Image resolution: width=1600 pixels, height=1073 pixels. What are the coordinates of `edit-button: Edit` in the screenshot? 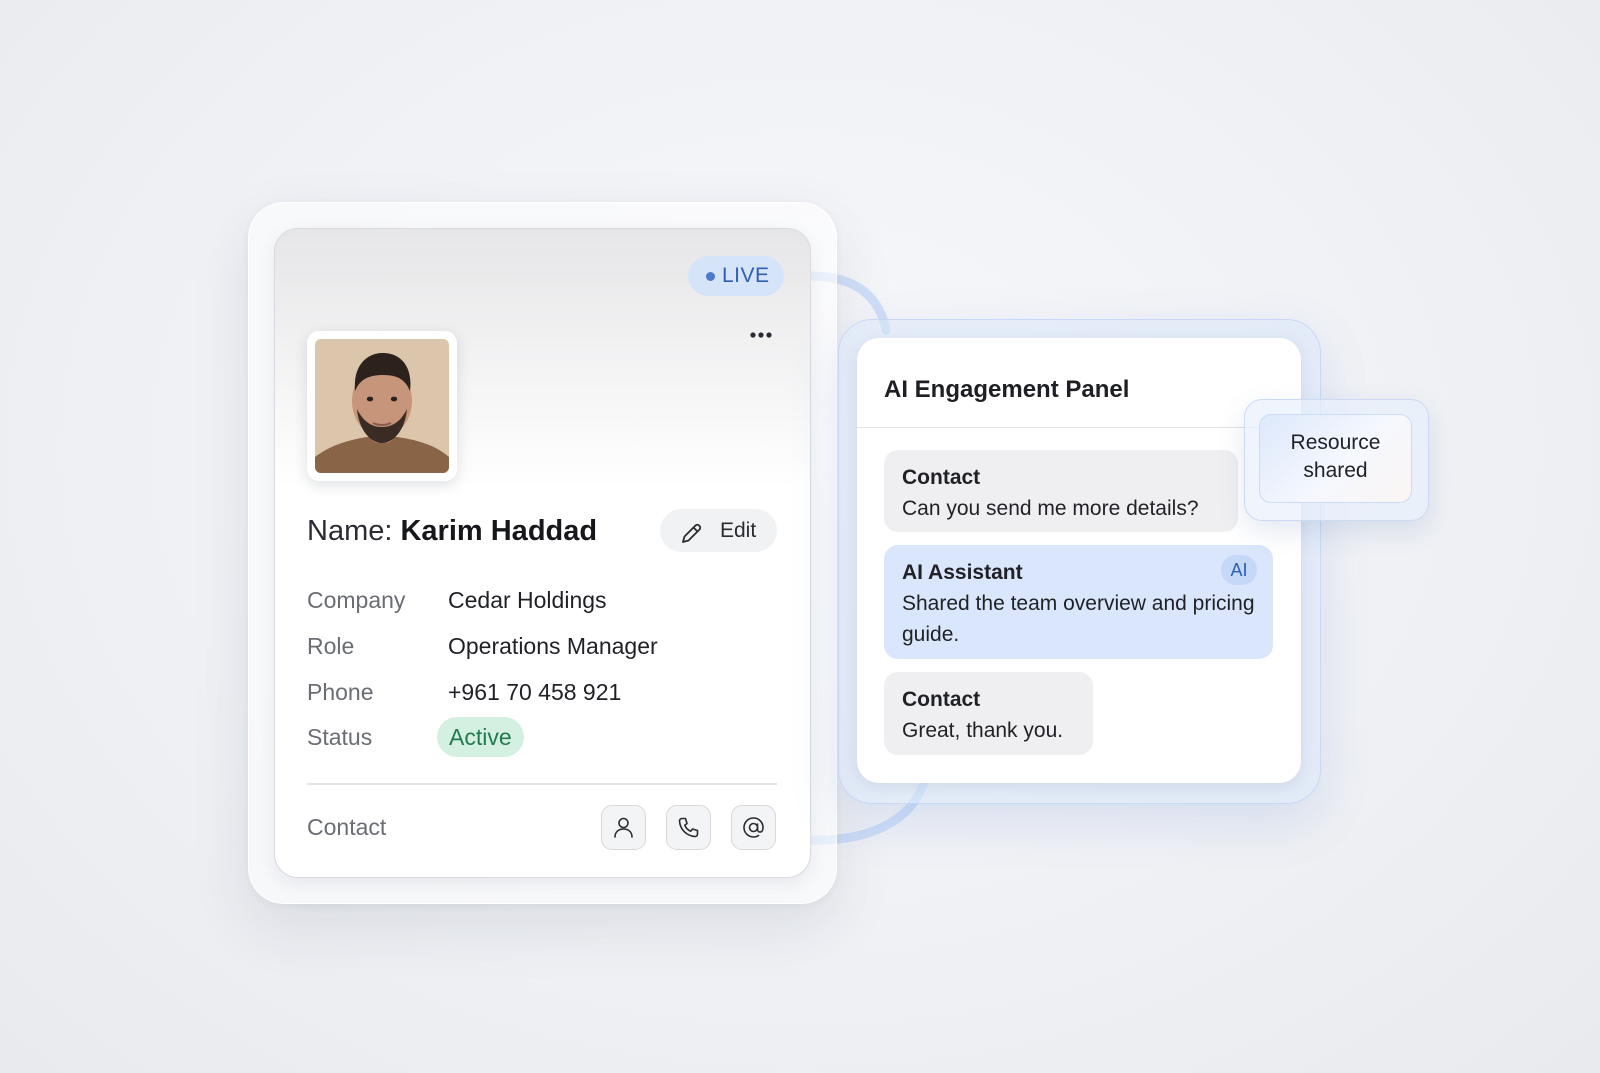 It's located at (718, 530).